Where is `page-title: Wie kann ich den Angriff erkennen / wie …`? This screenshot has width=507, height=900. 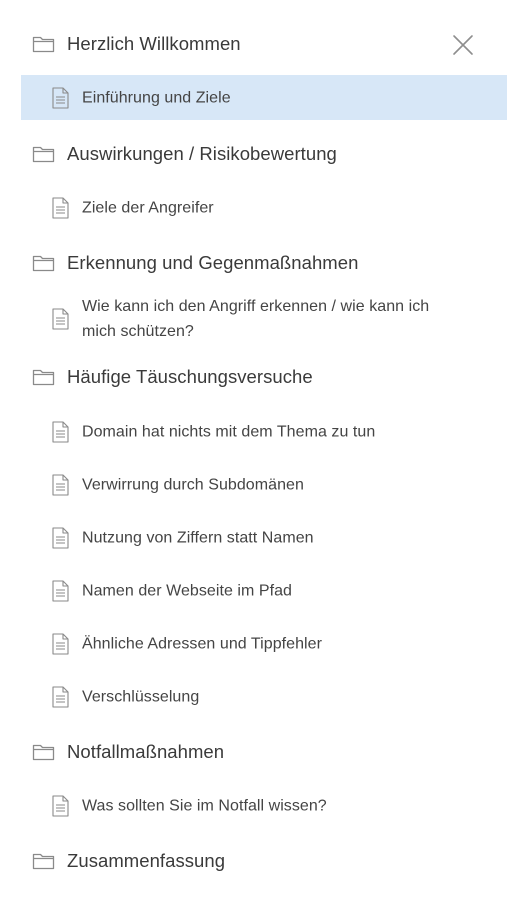 page-title: Wie kann ich den Angriff erkennen / wie … is located at coordinates (256, 319).